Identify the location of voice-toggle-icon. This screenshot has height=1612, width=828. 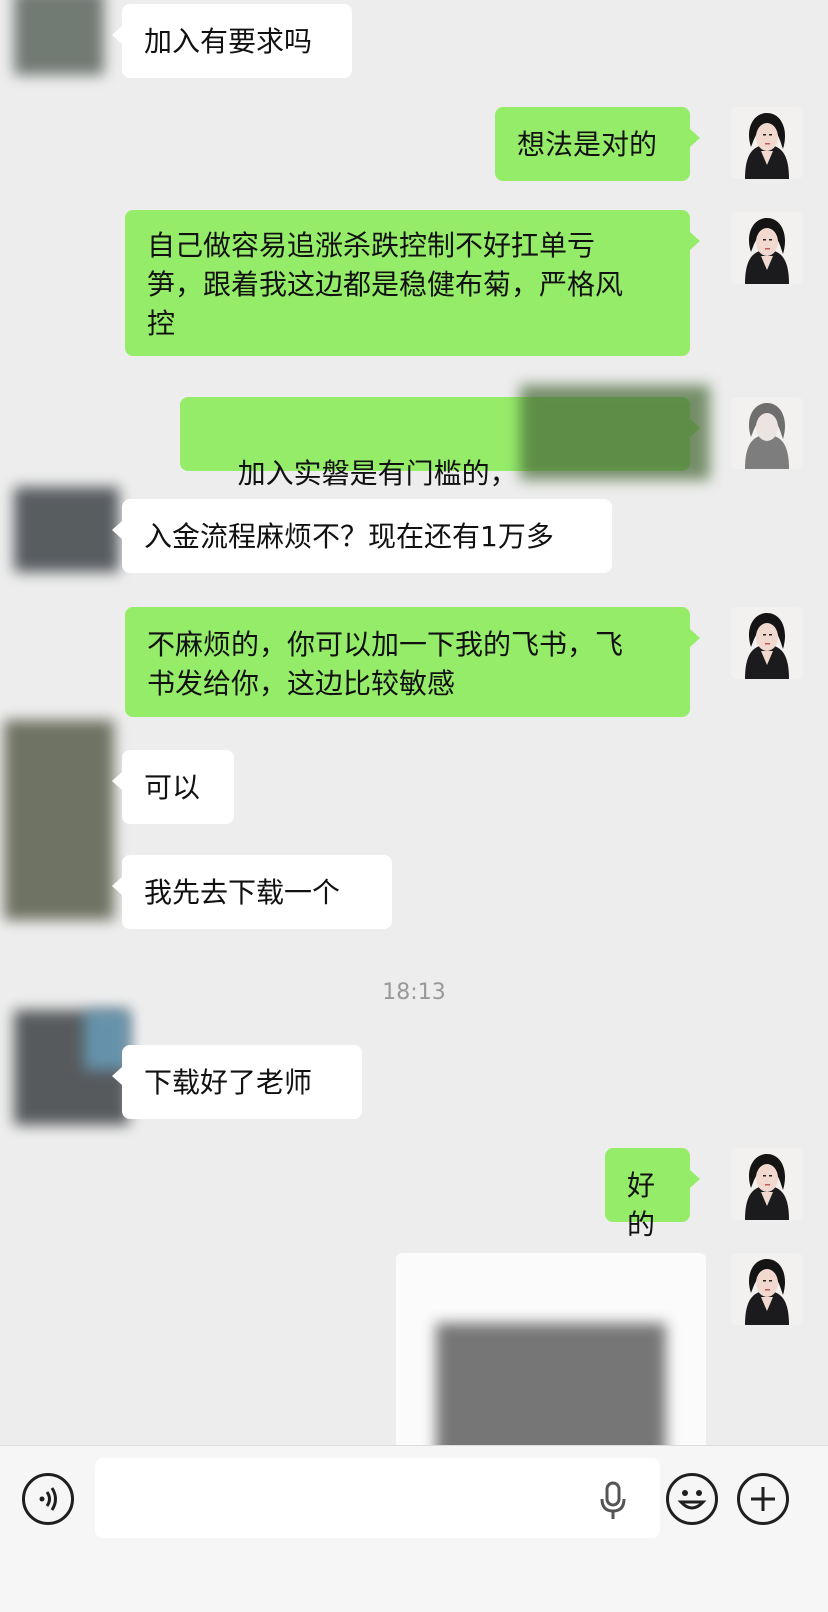
(48, 1499).